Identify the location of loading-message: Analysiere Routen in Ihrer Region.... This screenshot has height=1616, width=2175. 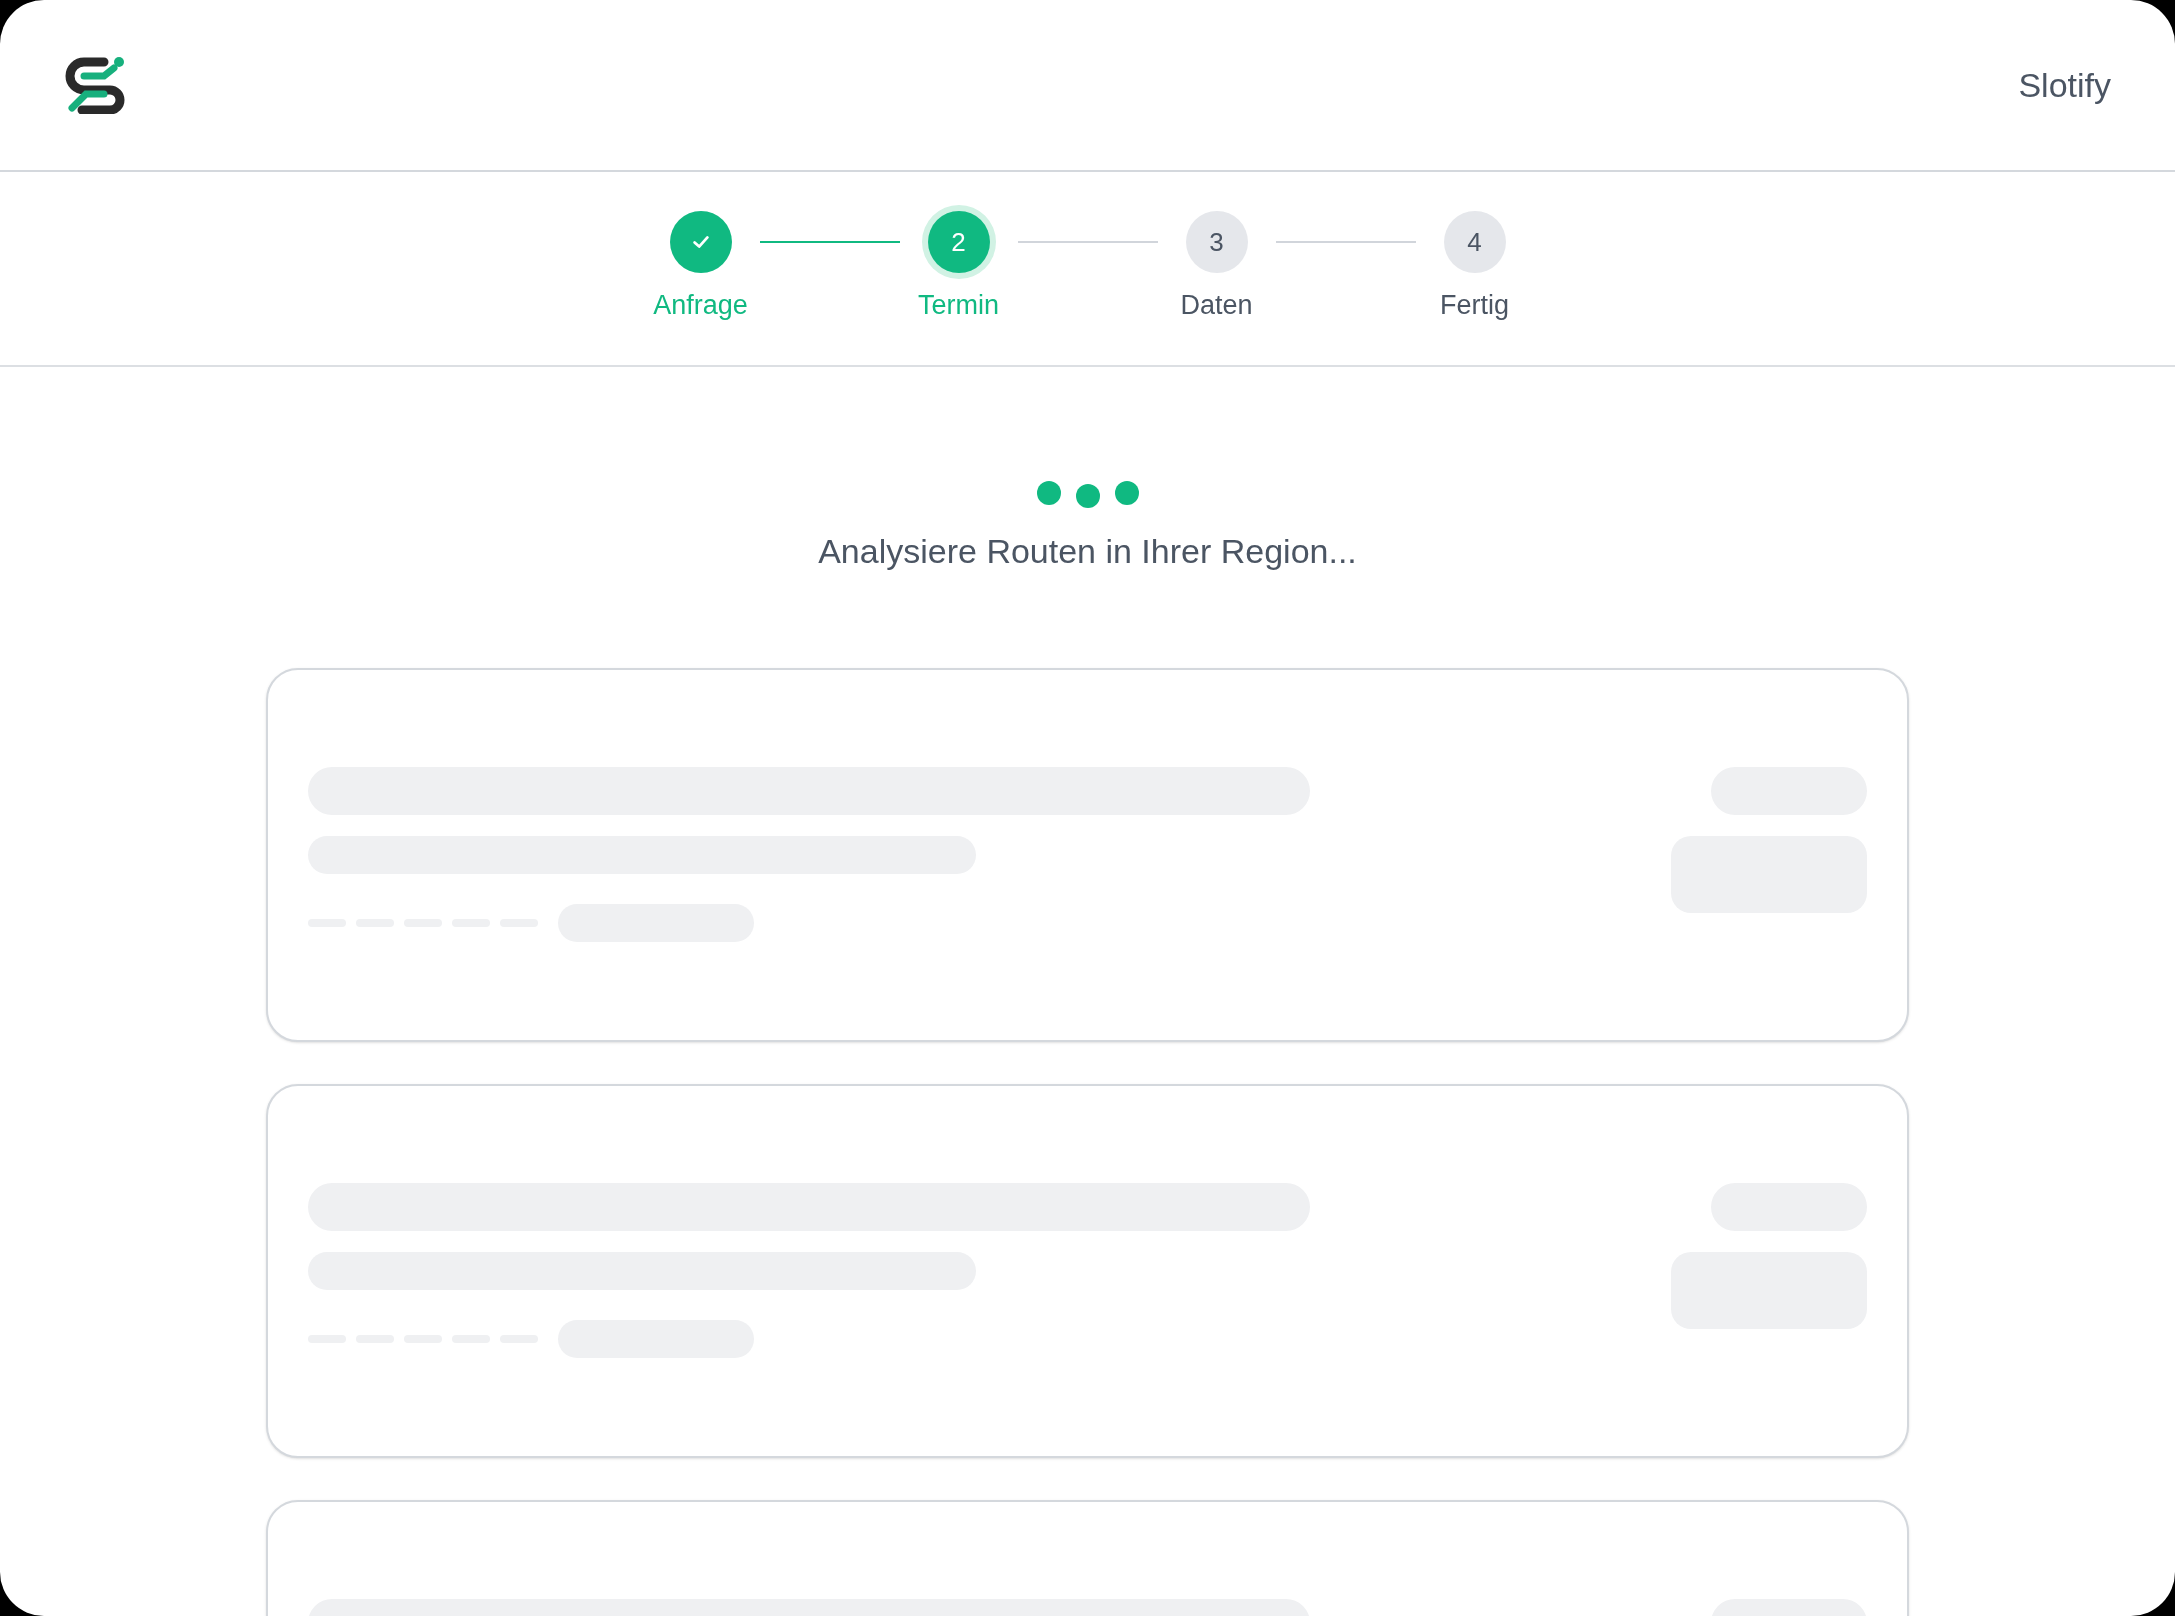
(1087, 551).